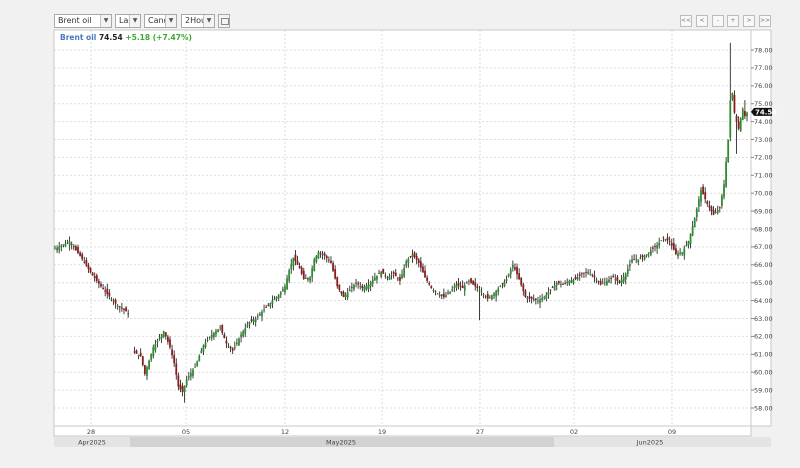 Image resolution: width=800 pixels, height=468 pixels. Describe the element at coordinates (763, 390) in the screenshot. I see `y-tick-label: 59.00` at that location.